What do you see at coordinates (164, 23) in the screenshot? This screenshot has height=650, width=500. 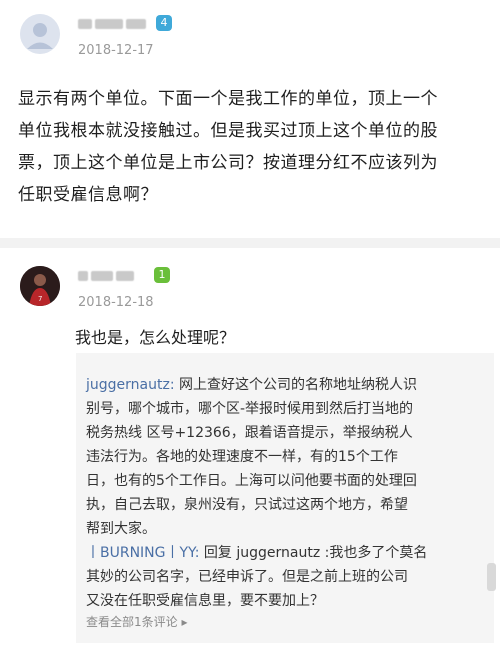 I see `level-badge: 4` at bounding box center [164, 23].